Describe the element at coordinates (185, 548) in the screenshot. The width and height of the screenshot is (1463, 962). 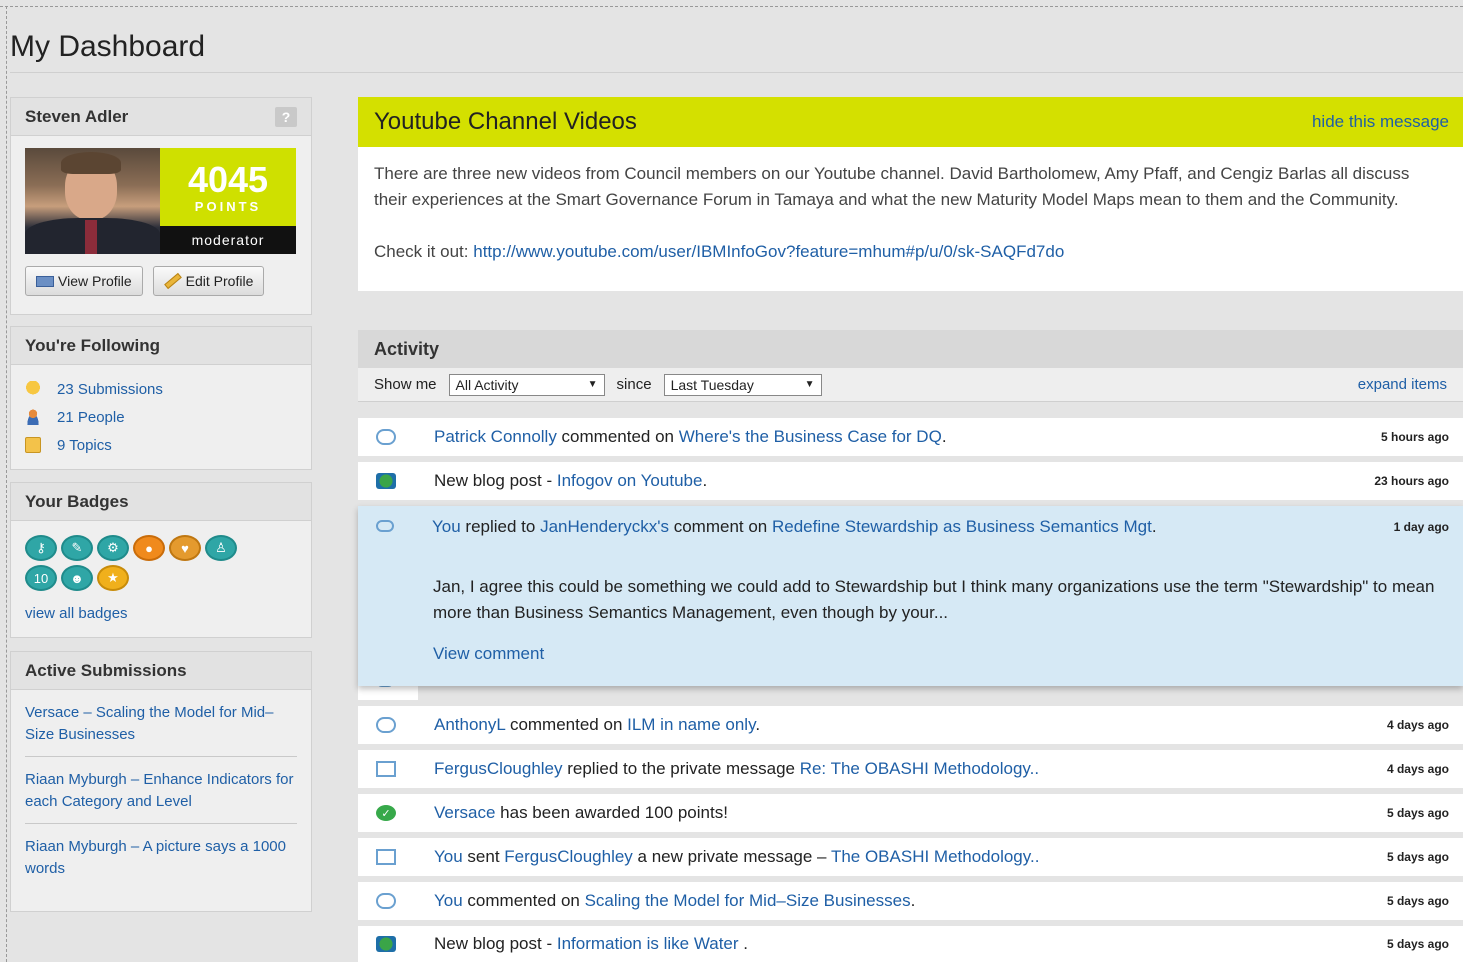
I see `heart-badge-icon: ♥` at that location.